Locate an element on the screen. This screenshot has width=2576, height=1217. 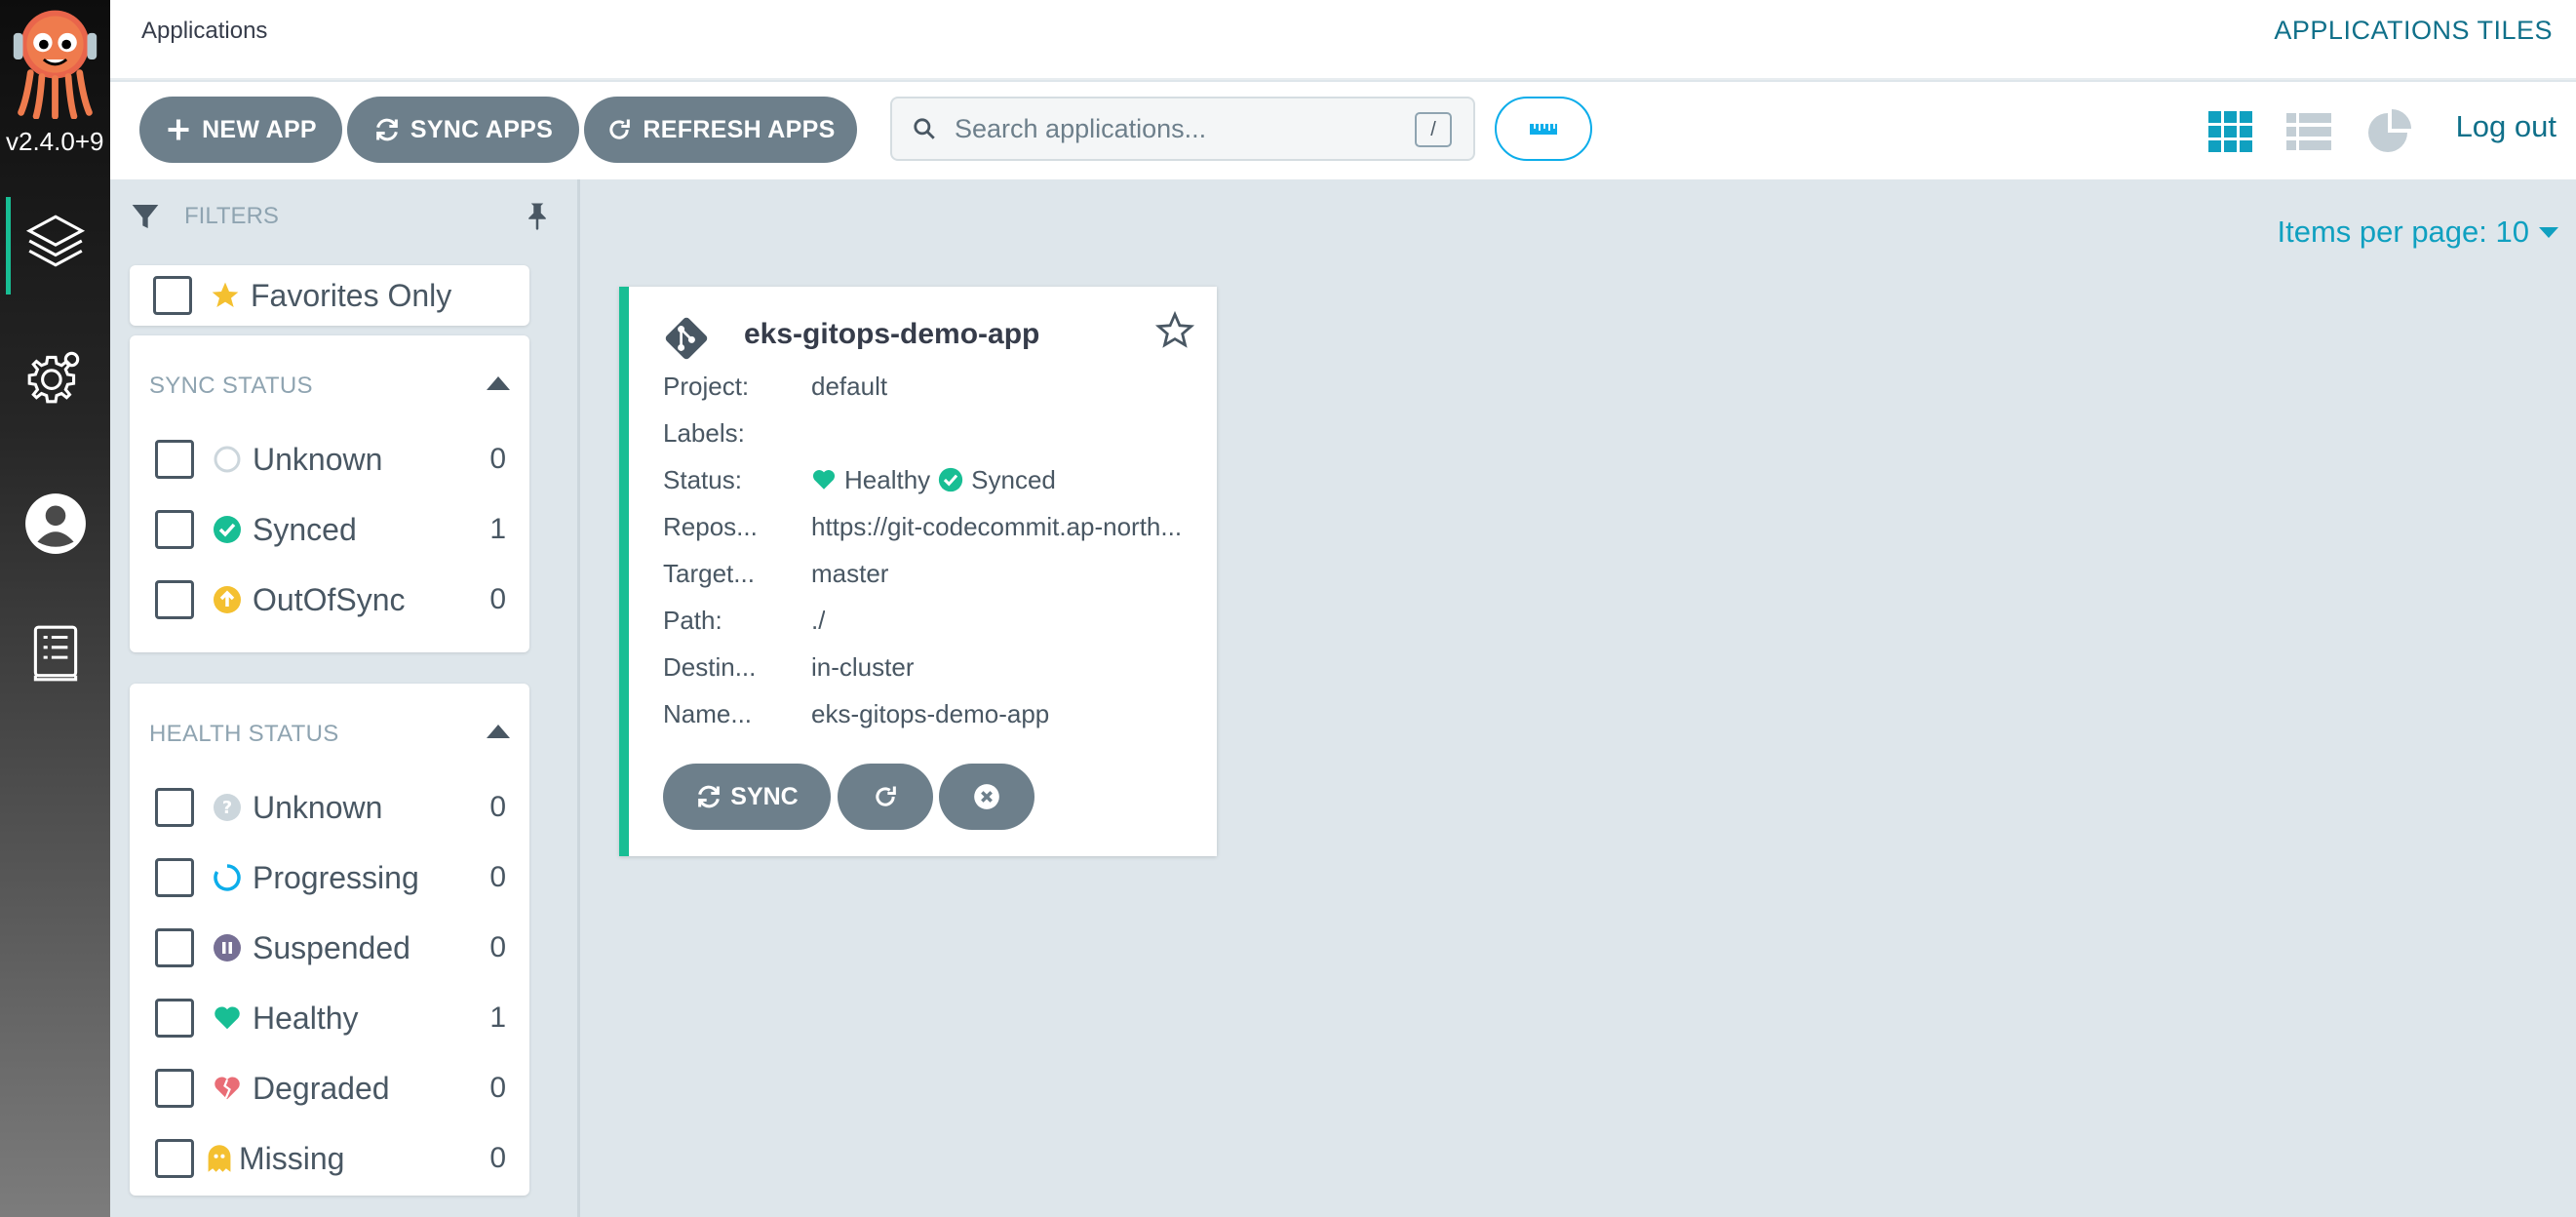
health-filter-progressing: Progressing 0 is located at coordinates (330, 877).